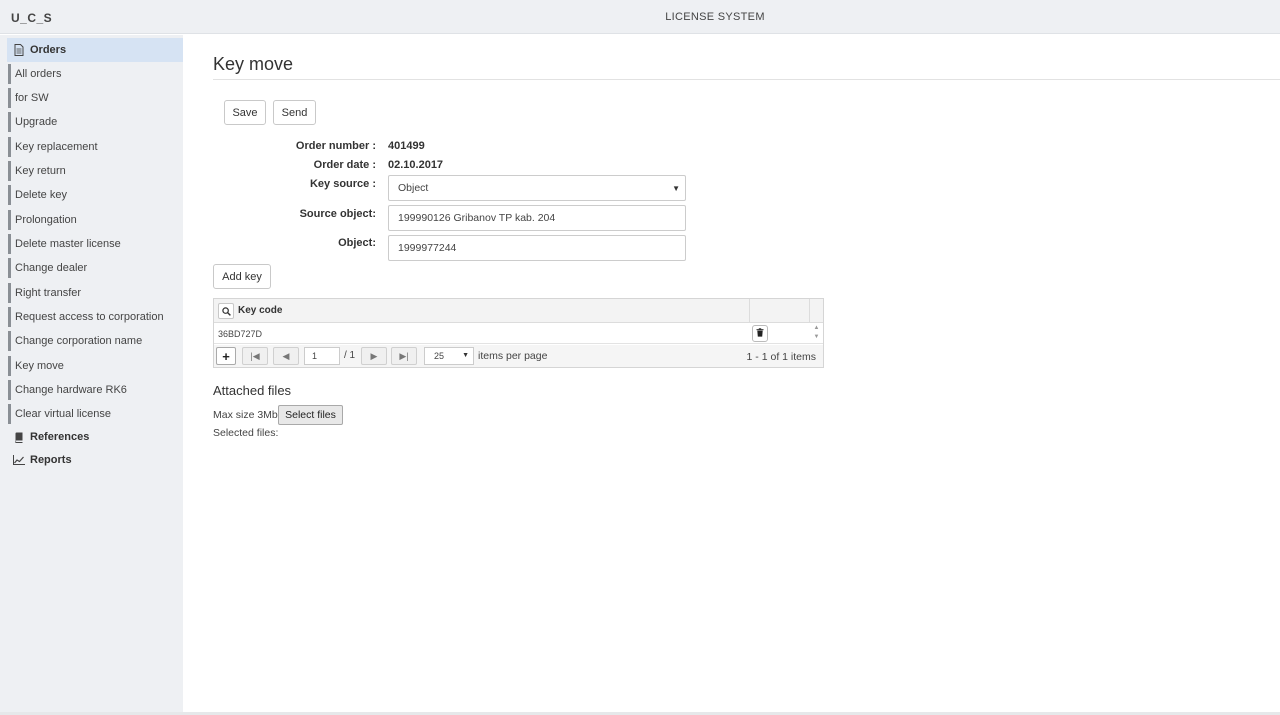 This screenshot has width=1280, height=715. I want to click on attached-files-title: Attached files, so click(252, 390).